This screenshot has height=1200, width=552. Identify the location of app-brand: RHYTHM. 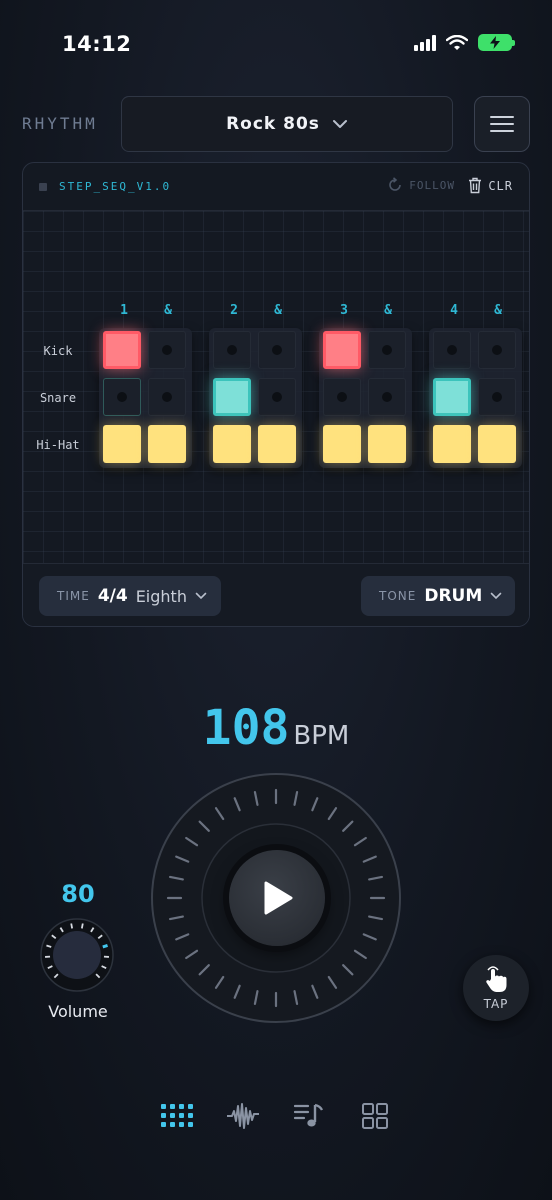
(60, 123).